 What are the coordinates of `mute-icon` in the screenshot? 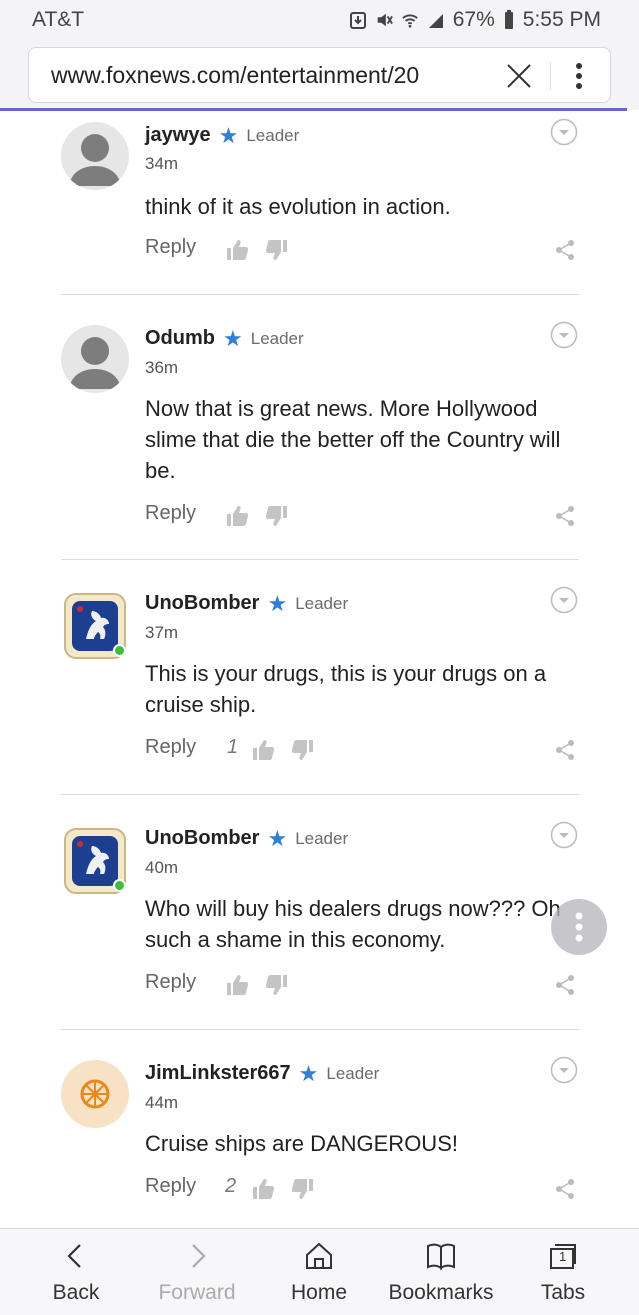 It's located at (385, 20).